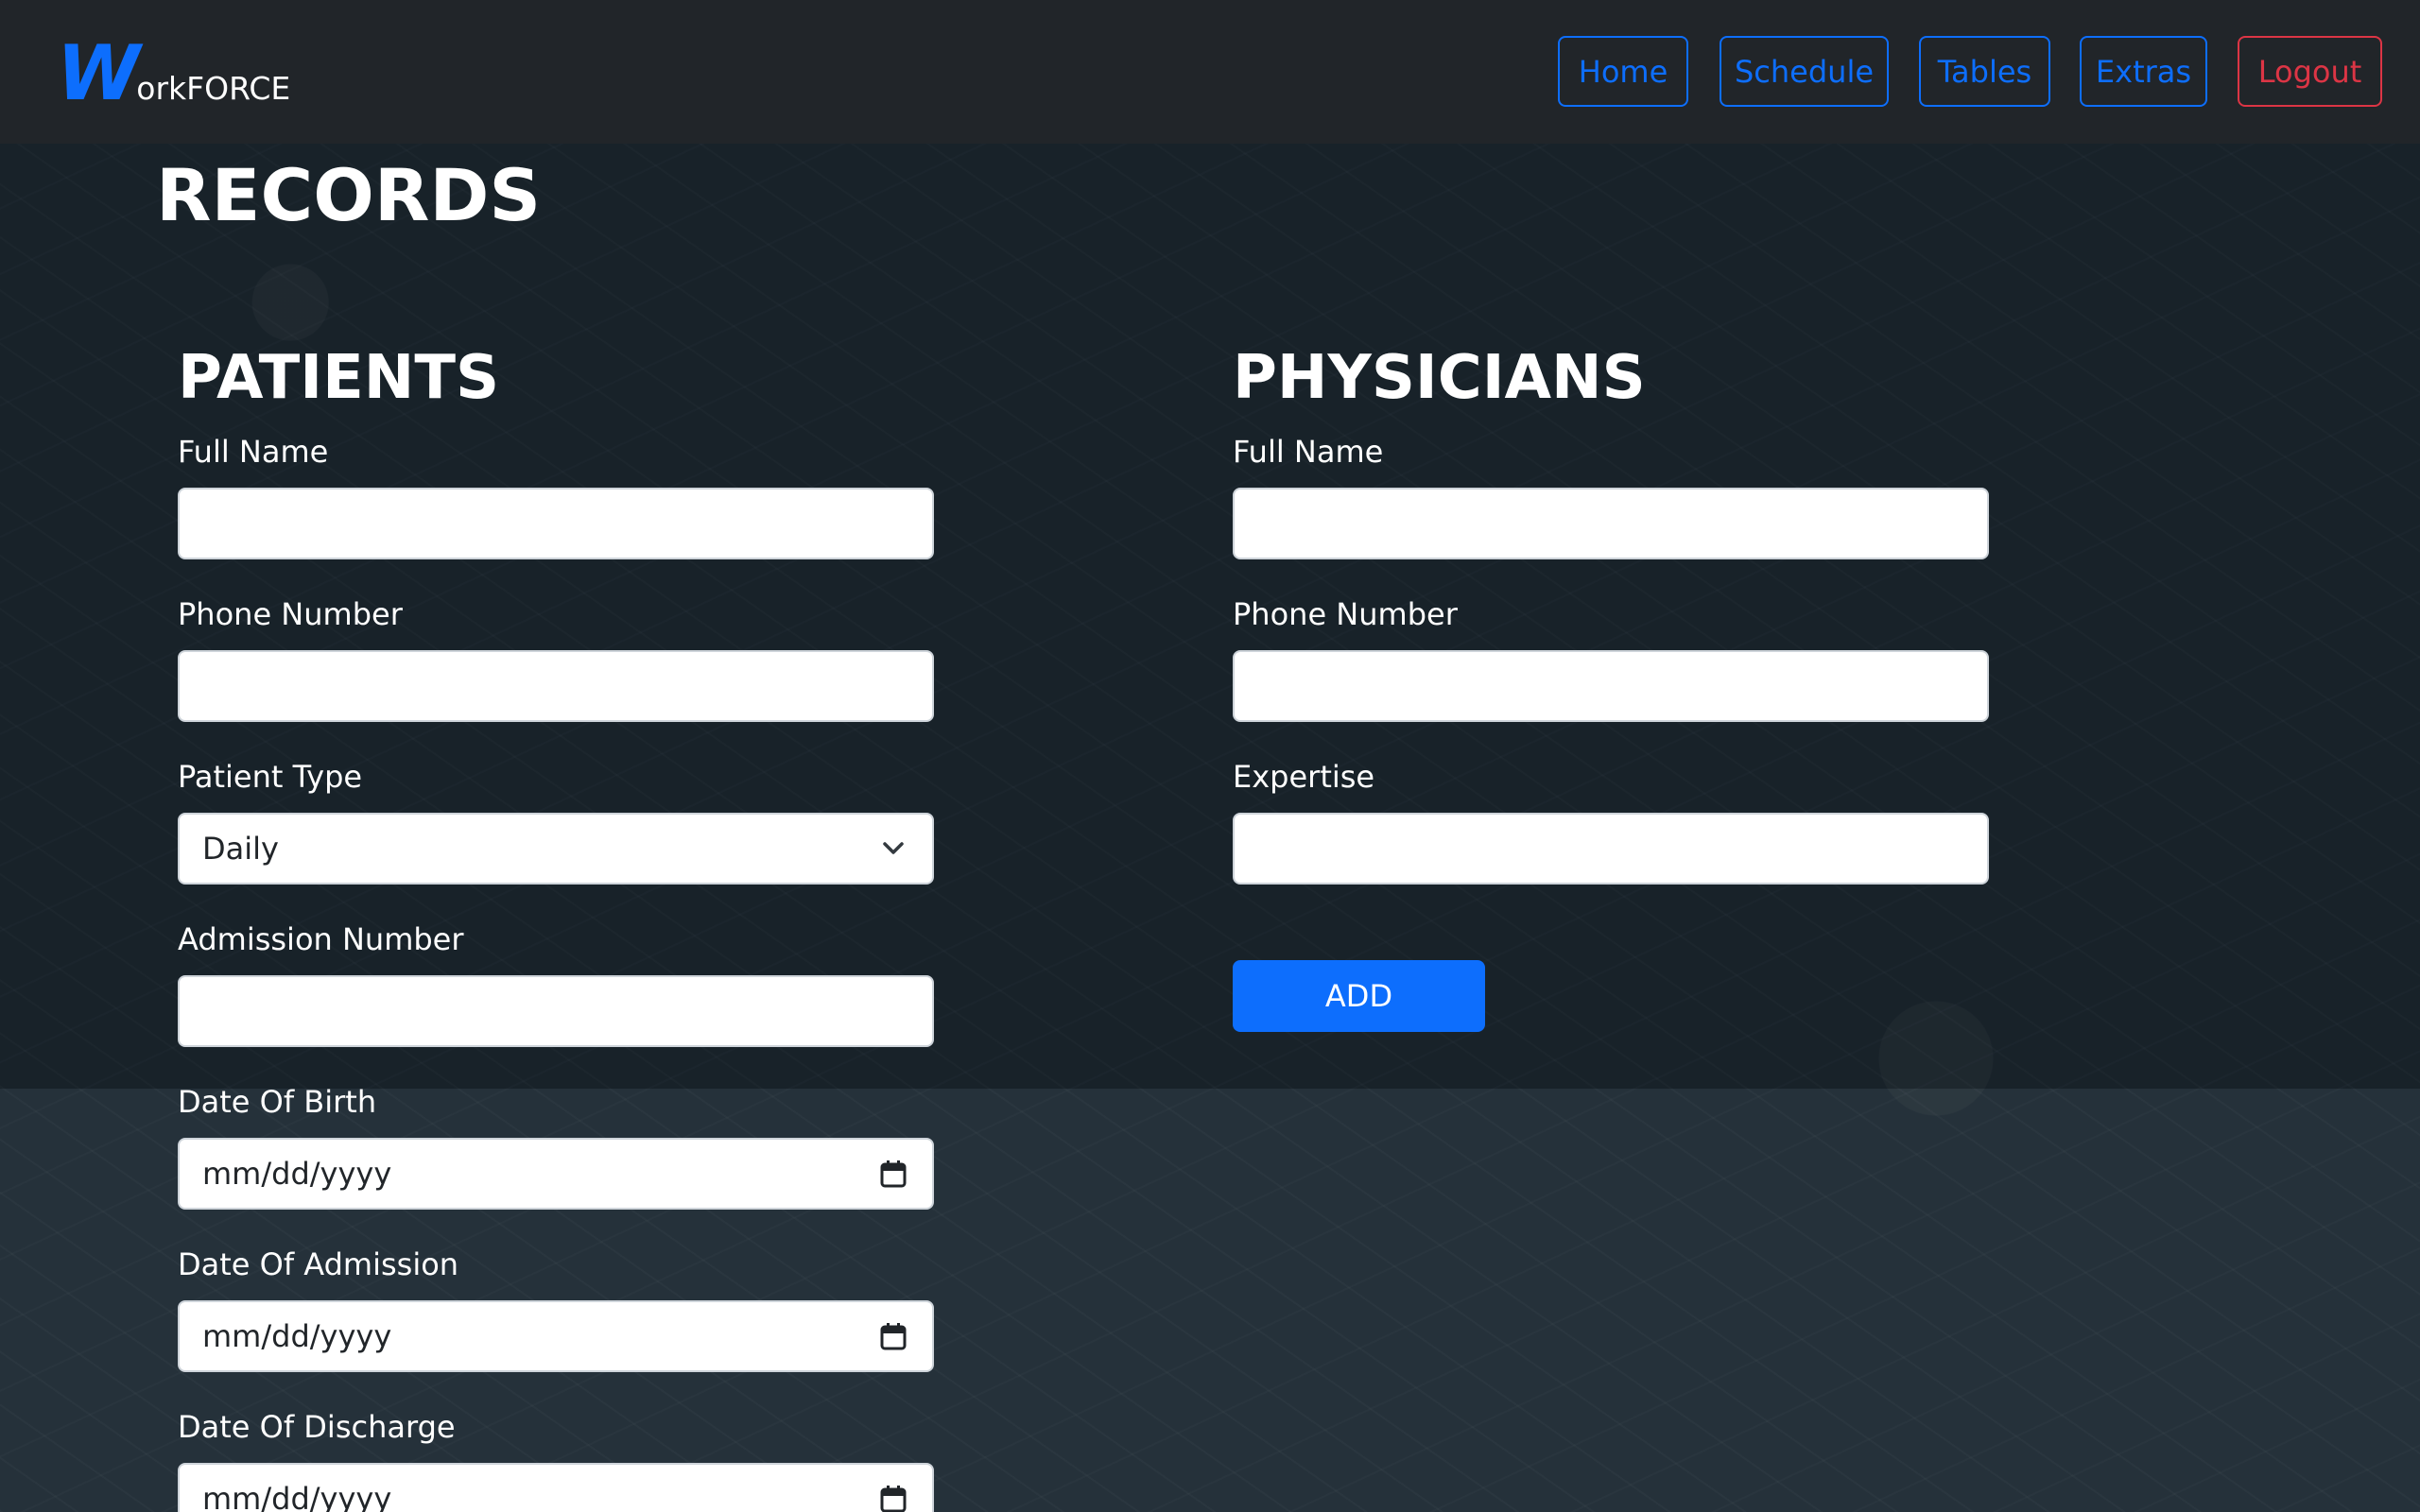  Describe the element at coordinates (1304, 777) in the screenshot. I see `expertise-label: Expertise` at that location.